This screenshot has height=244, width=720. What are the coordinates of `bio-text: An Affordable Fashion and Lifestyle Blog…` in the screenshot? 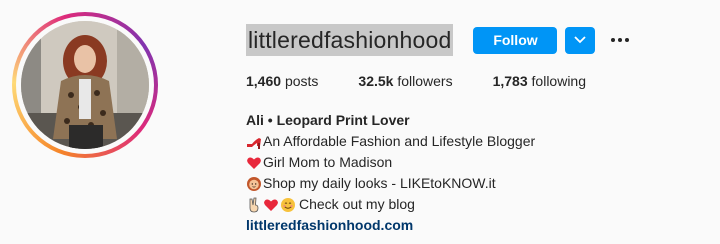 It's located at (399, 141).